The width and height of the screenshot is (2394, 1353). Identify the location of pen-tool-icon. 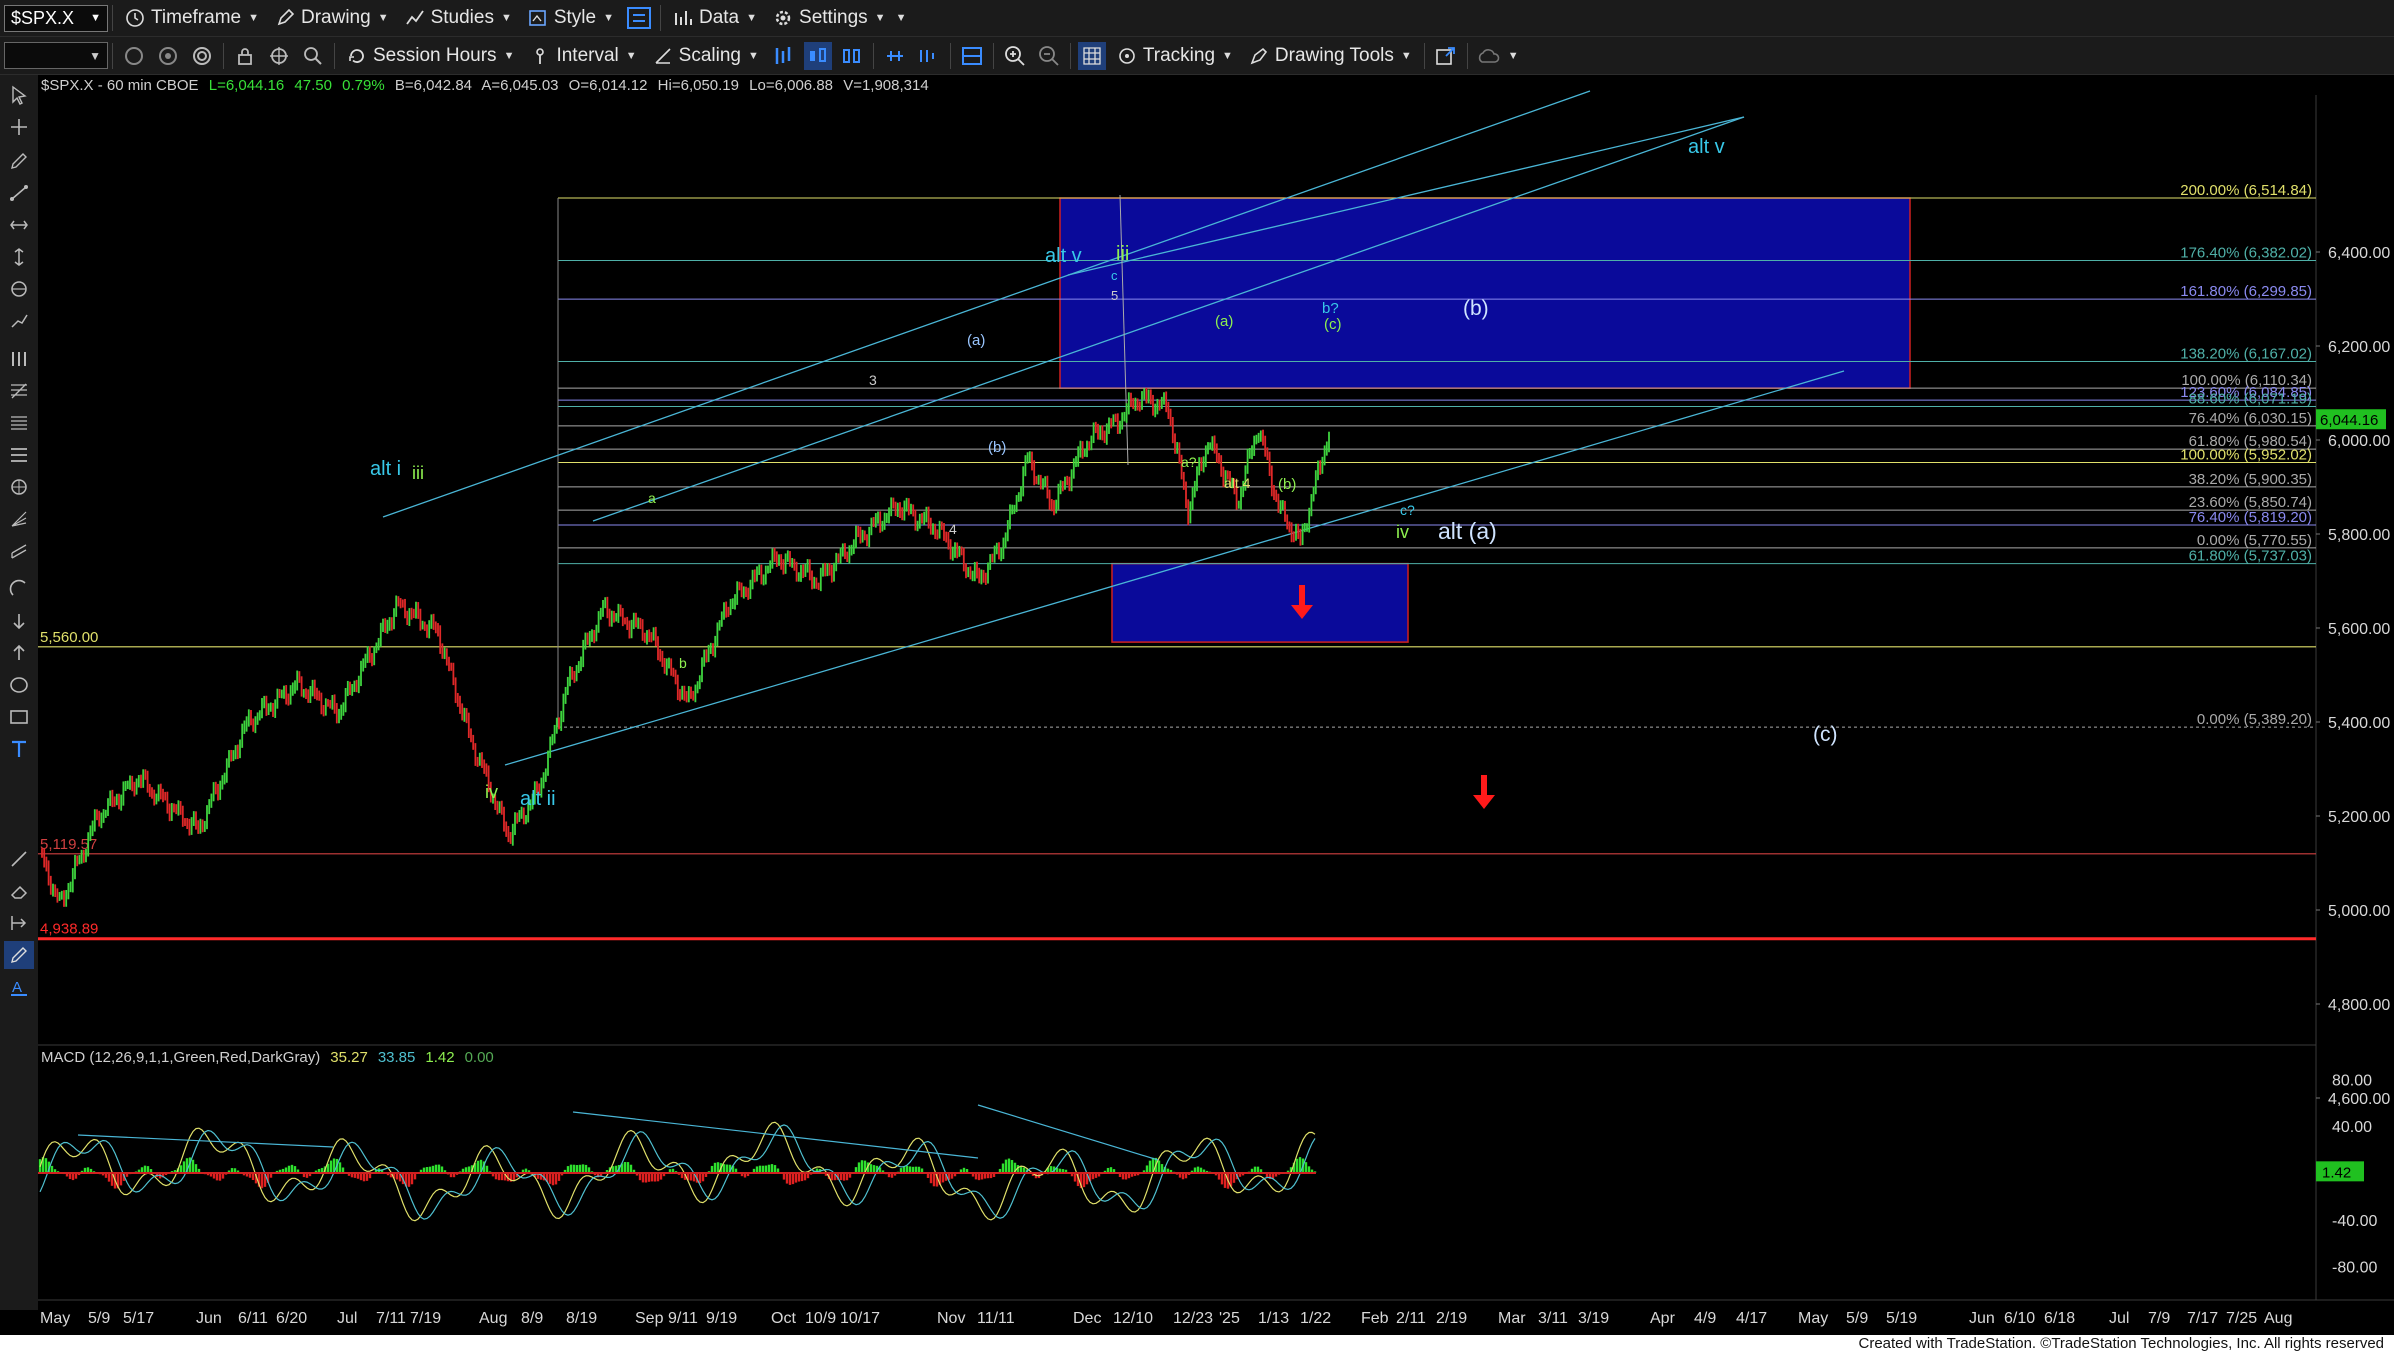
(19, 161).